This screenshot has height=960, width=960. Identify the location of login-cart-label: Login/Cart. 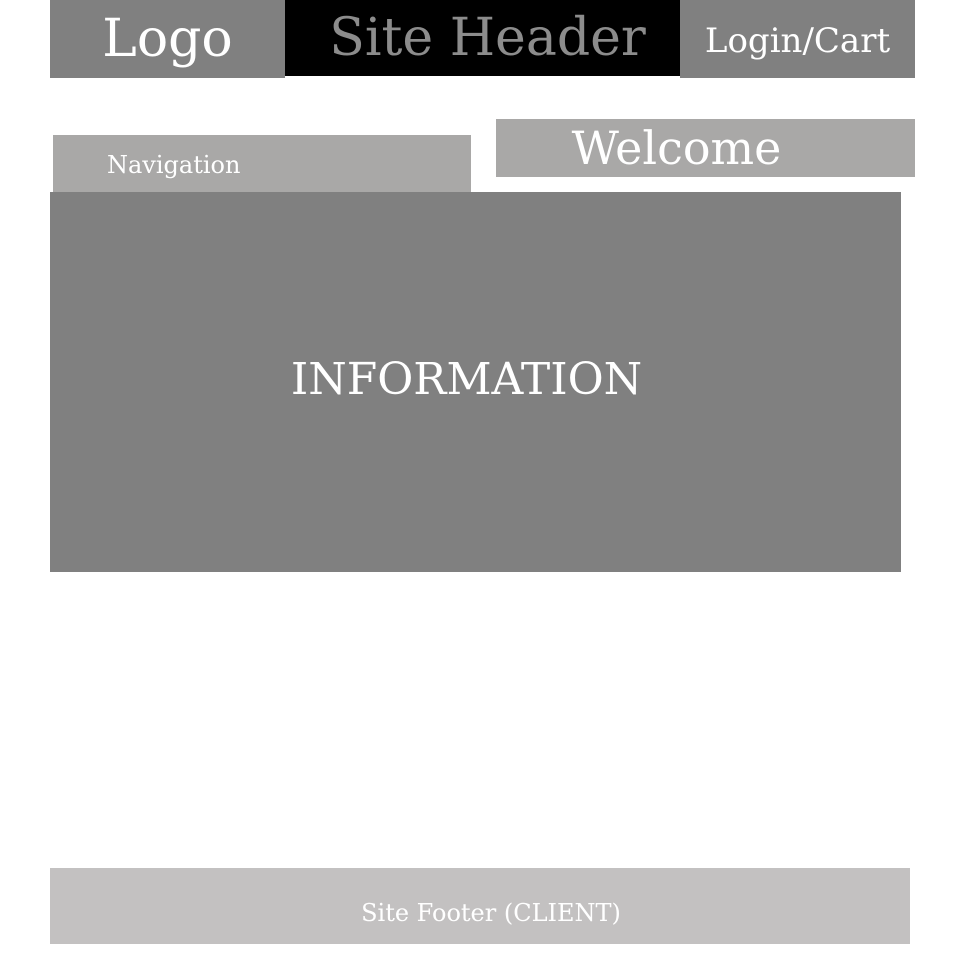
(797, 41).